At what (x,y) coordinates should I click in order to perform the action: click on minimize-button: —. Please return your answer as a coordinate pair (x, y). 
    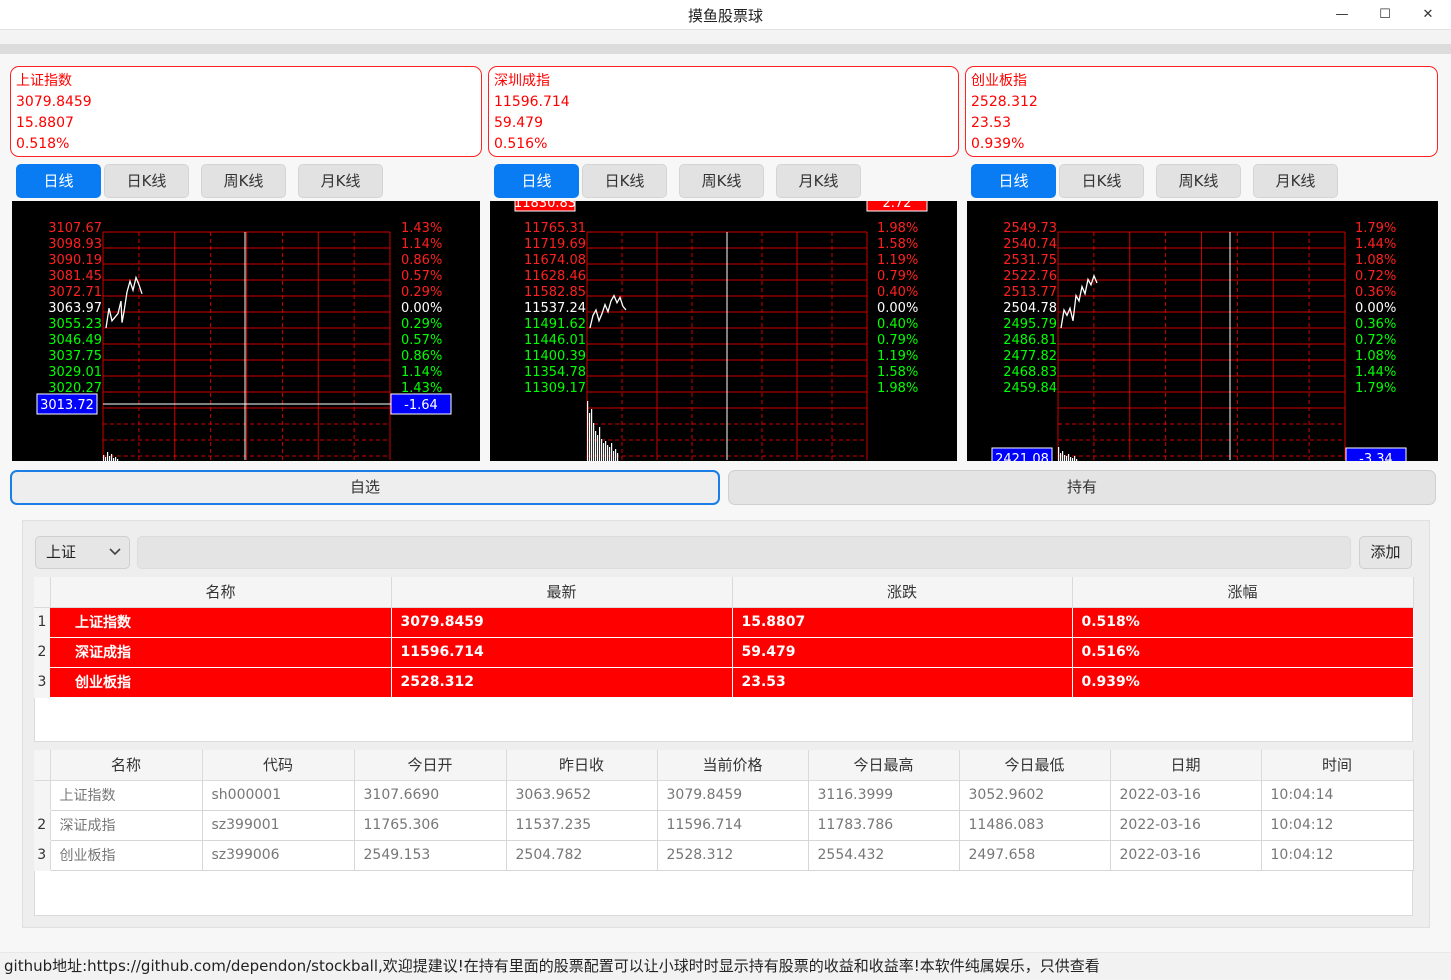
    Looking at the image, I should click on (1342, 15).